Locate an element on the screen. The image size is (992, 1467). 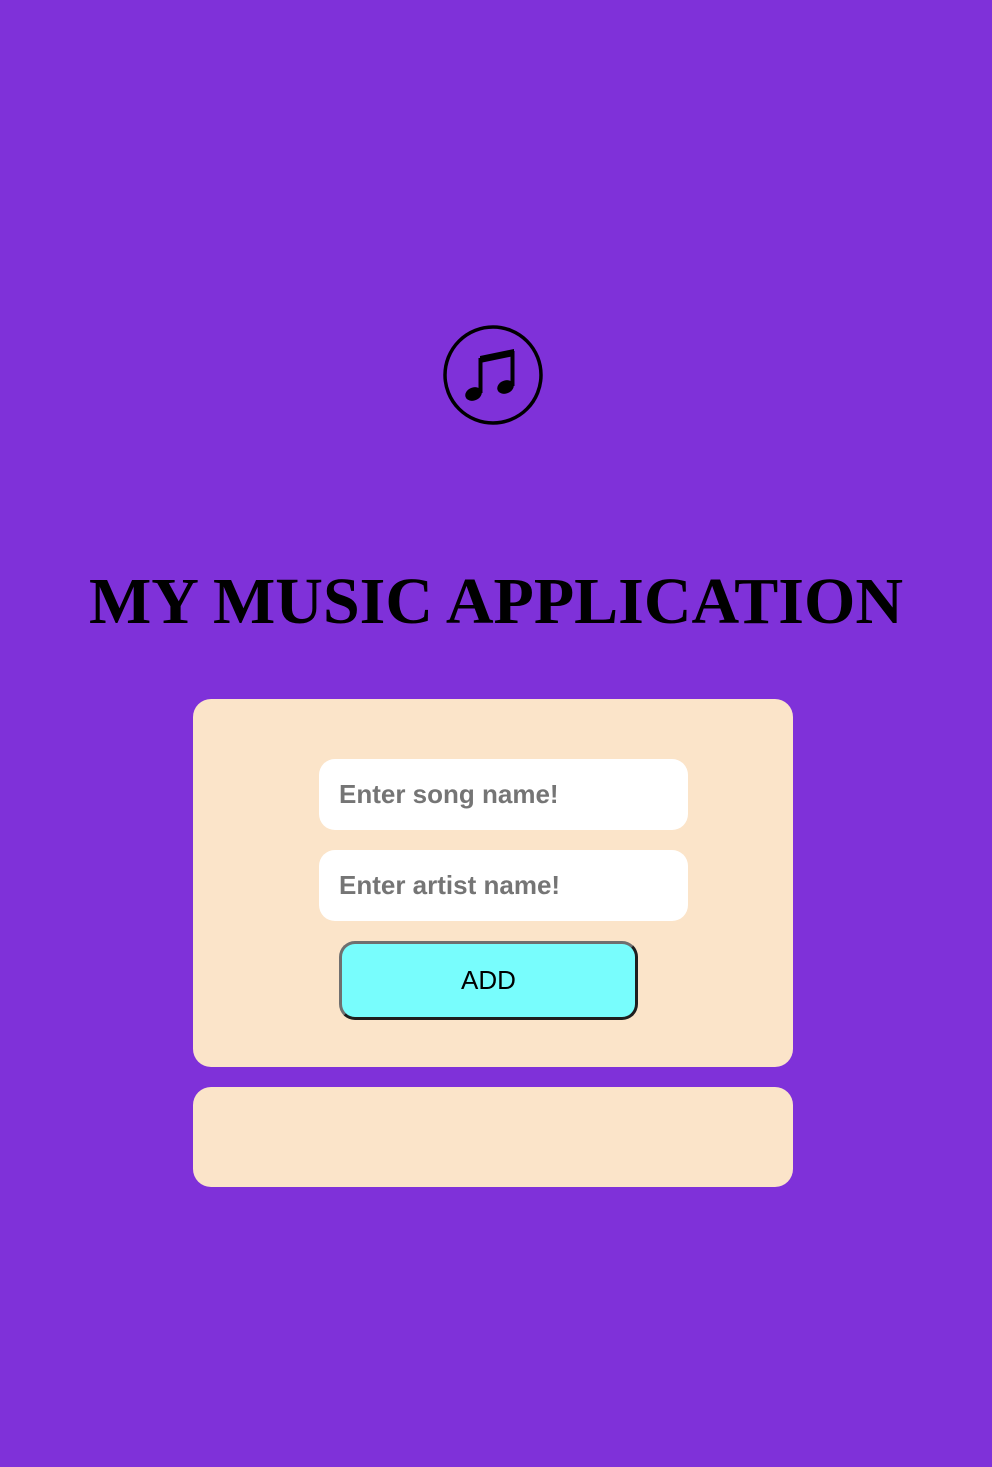
artist-name-input is located at coordinates (503, 885).